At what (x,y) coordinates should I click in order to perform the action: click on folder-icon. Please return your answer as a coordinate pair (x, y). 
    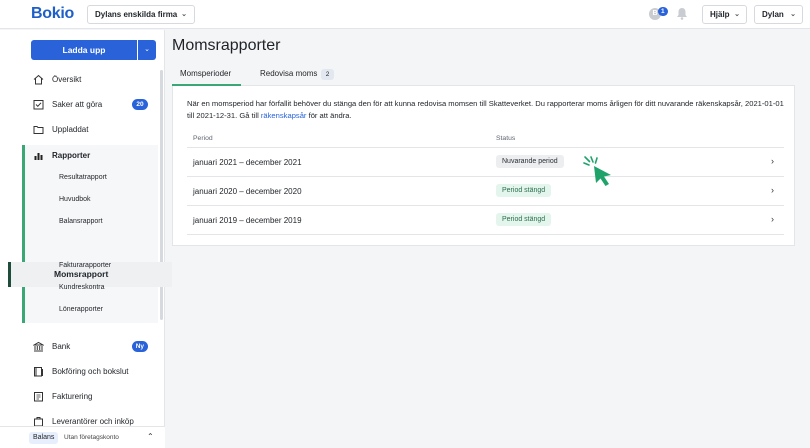
    Looking at the image, I should click on (38, 130).